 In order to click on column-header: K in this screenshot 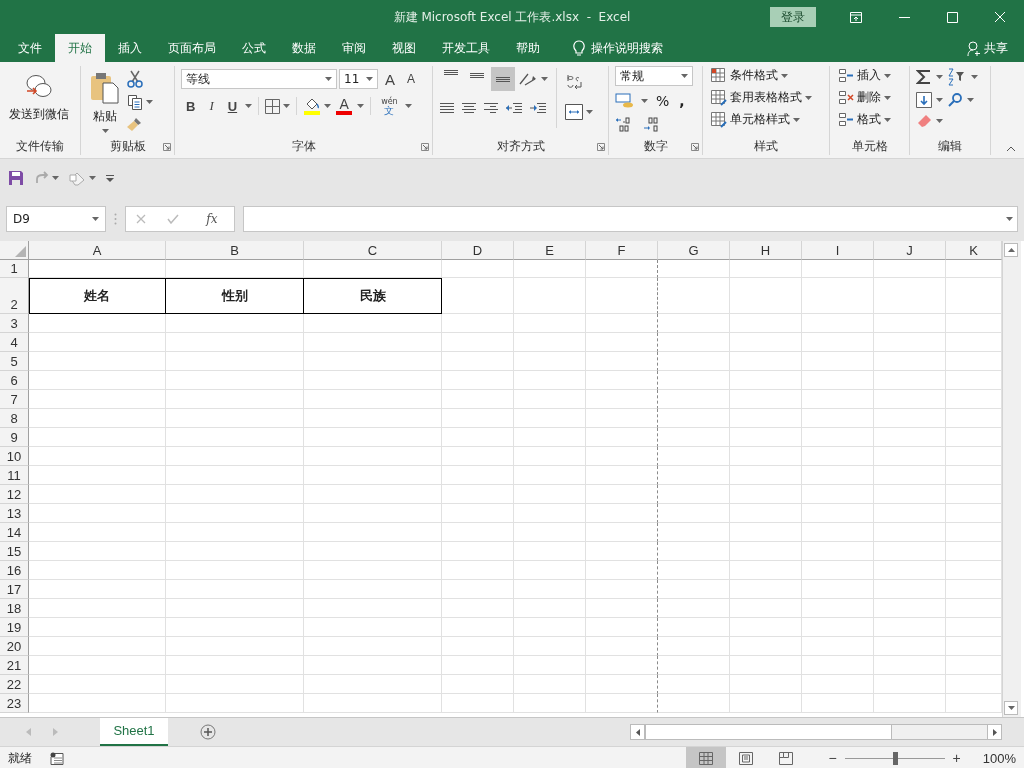, I will do `click(974, 250)`.